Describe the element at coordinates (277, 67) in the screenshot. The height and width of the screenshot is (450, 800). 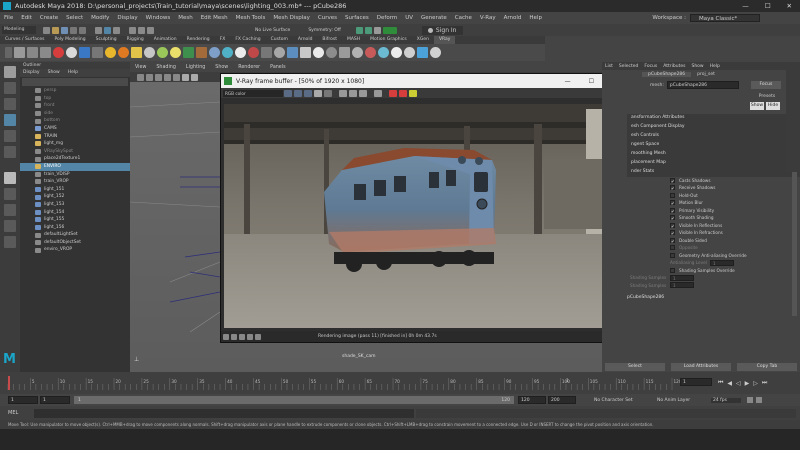
I see `viewport-menu-panels: Panels` at that location.